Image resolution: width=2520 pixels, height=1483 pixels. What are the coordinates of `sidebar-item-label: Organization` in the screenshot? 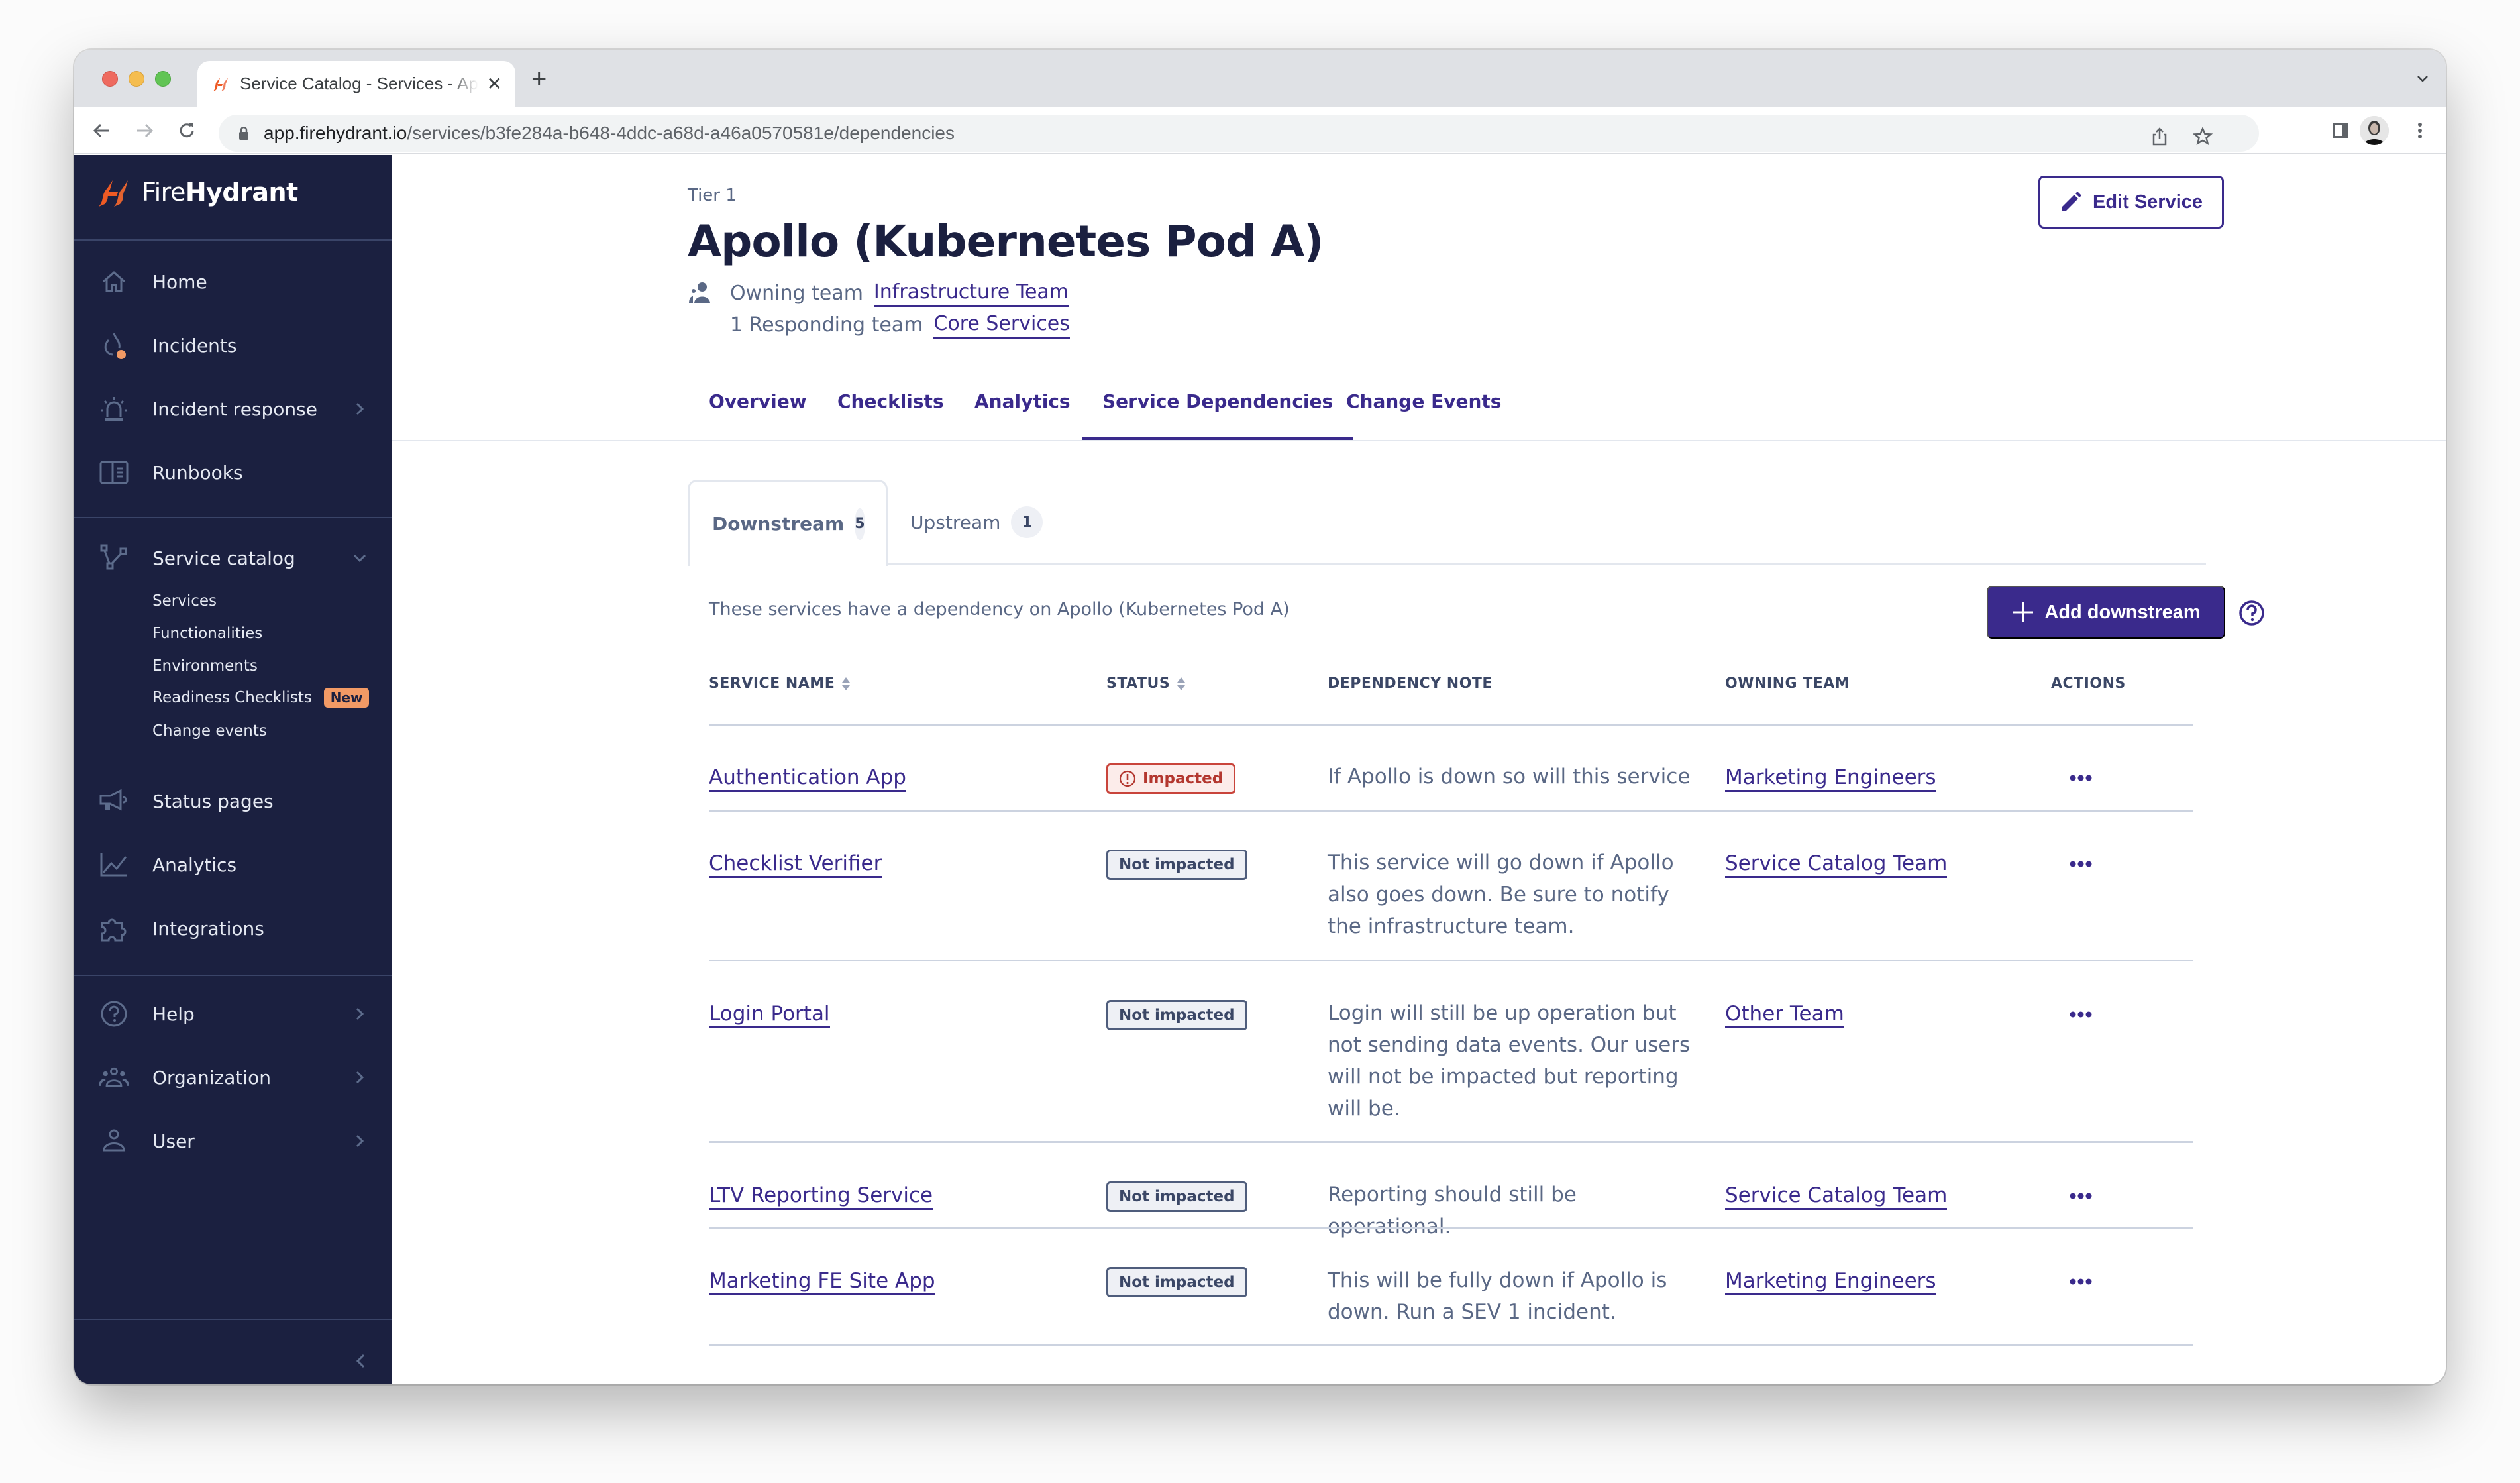 It's located at (212, 1077).